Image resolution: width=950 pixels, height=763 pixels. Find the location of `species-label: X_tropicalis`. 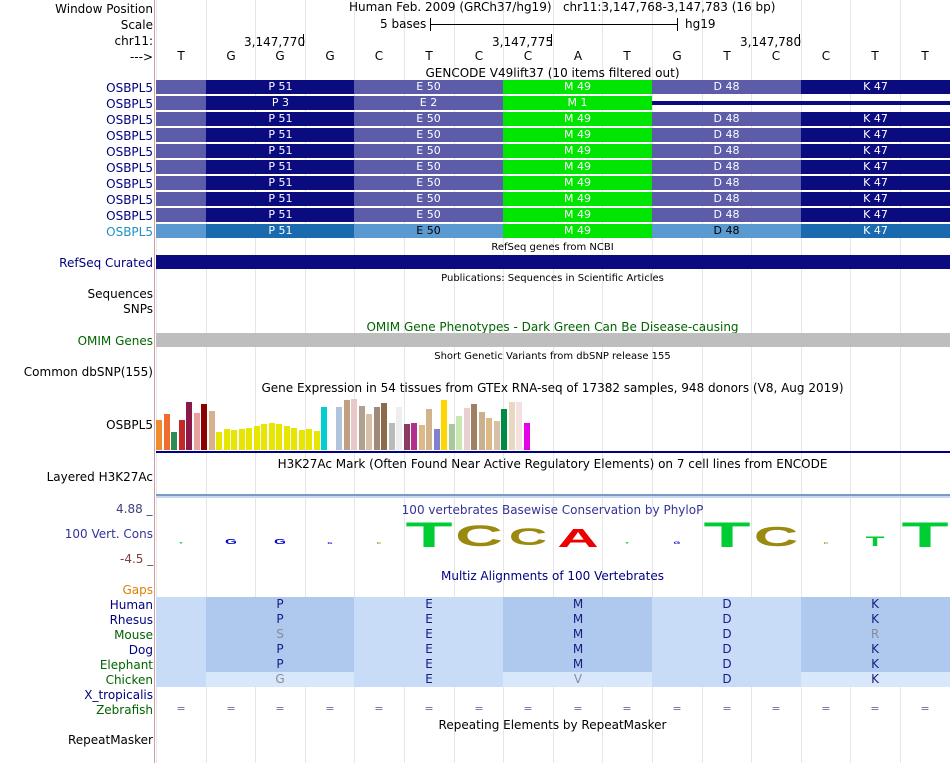

species-label: X_tropicalis is located at coordinates (118, 695).